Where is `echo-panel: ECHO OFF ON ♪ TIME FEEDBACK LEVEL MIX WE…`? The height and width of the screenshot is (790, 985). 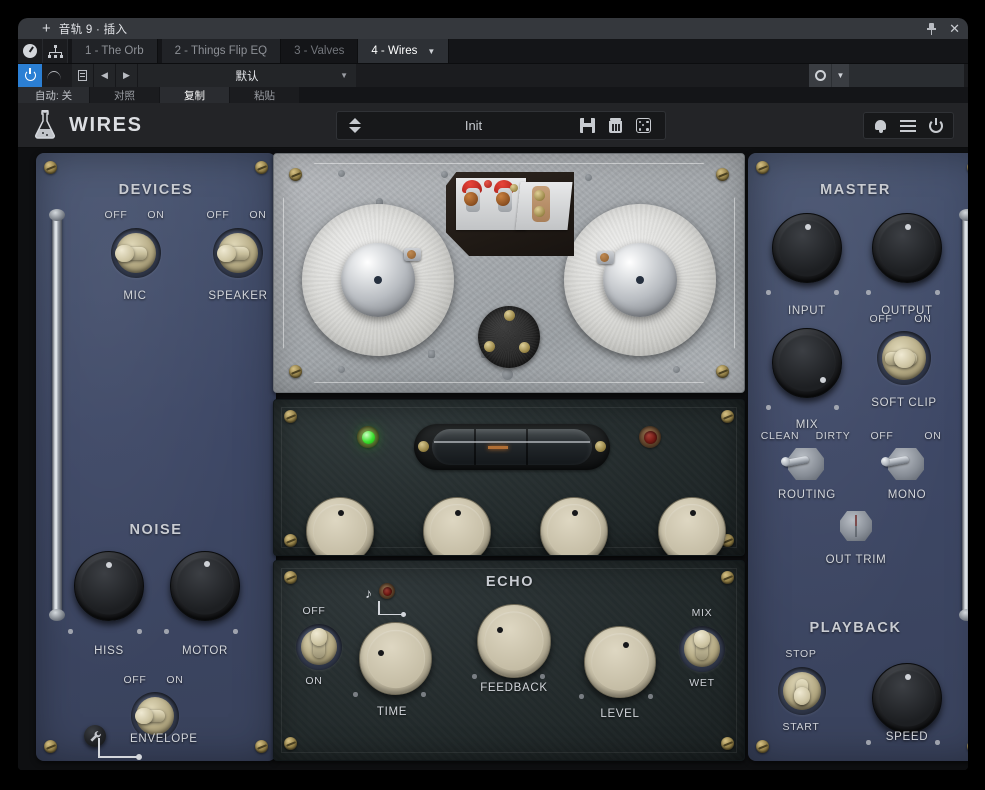
echo-panel: ECHO OFF ON ♪ TIME FEEDBACK LEVEL MIX WE… is located at coordinates (509, 660).